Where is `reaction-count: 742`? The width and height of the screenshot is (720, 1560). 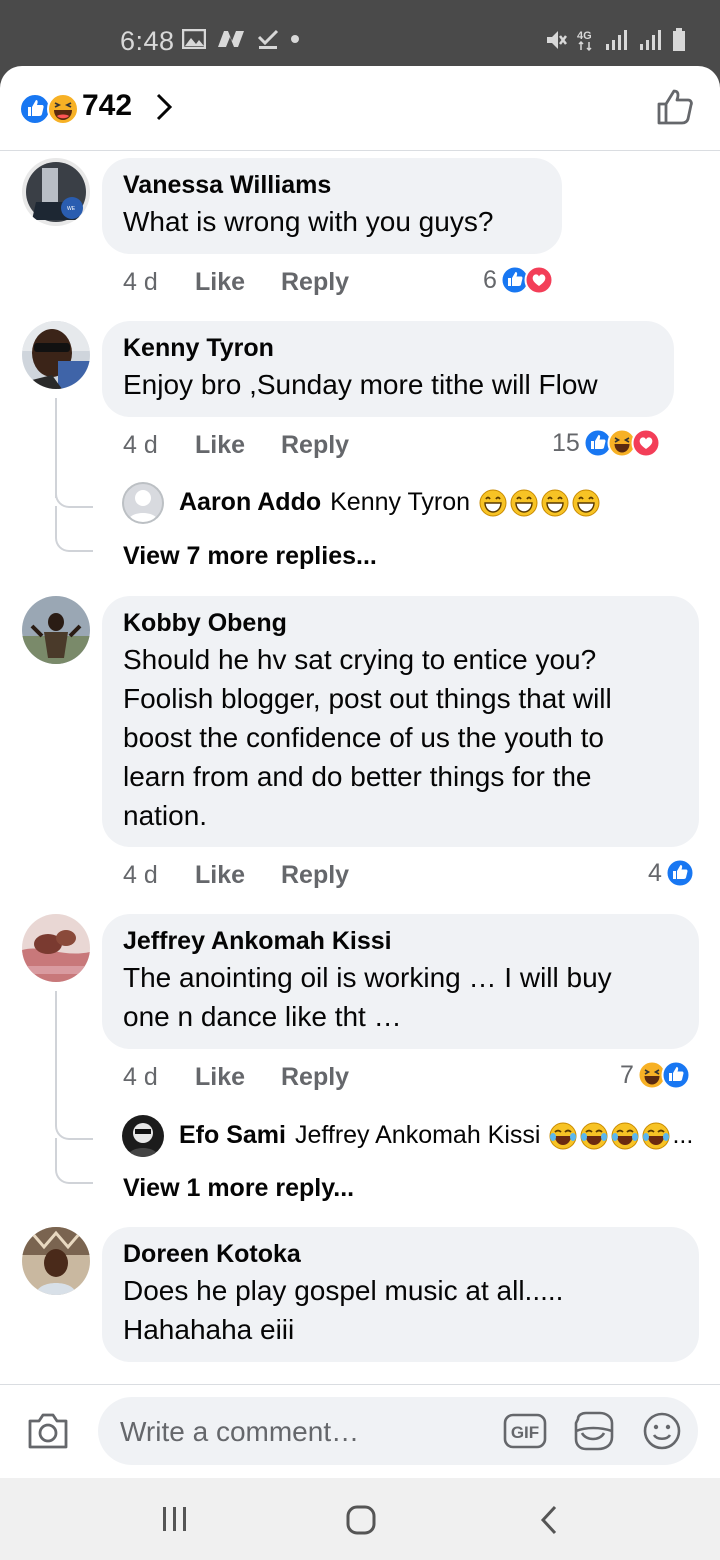 reaction-count: 742 is located at coordinates (107, 106).